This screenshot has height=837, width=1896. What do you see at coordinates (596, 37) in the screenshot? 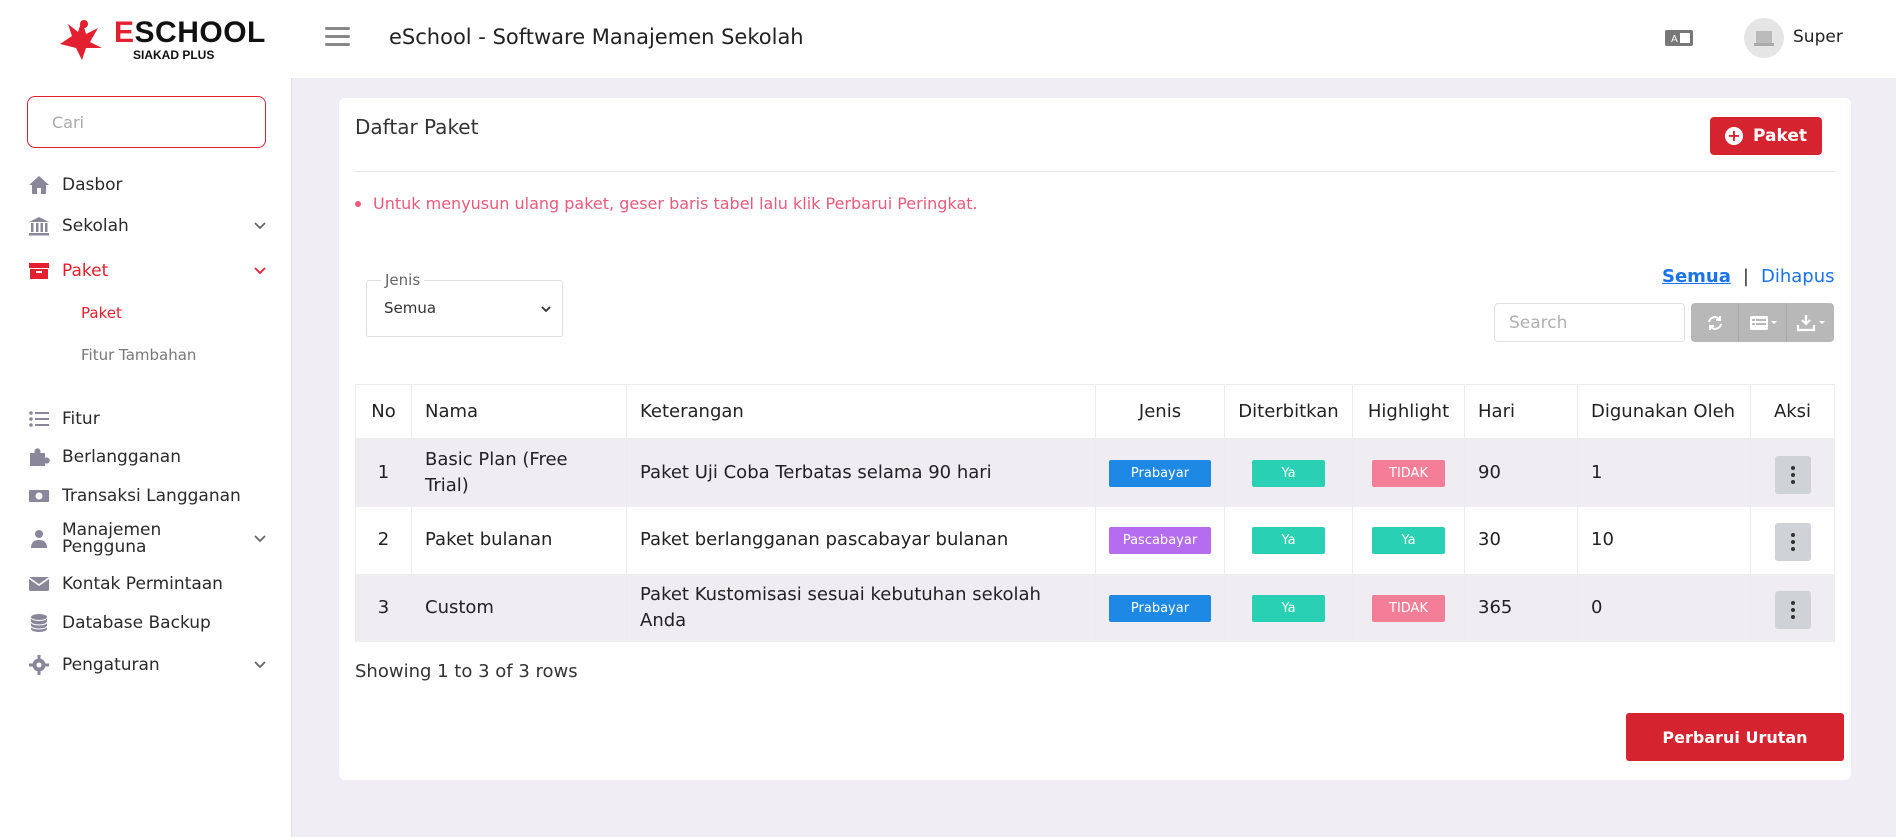
I see `app-title: eSchool - Software Manajemen Sekolah` at bounding box center [596, 37].